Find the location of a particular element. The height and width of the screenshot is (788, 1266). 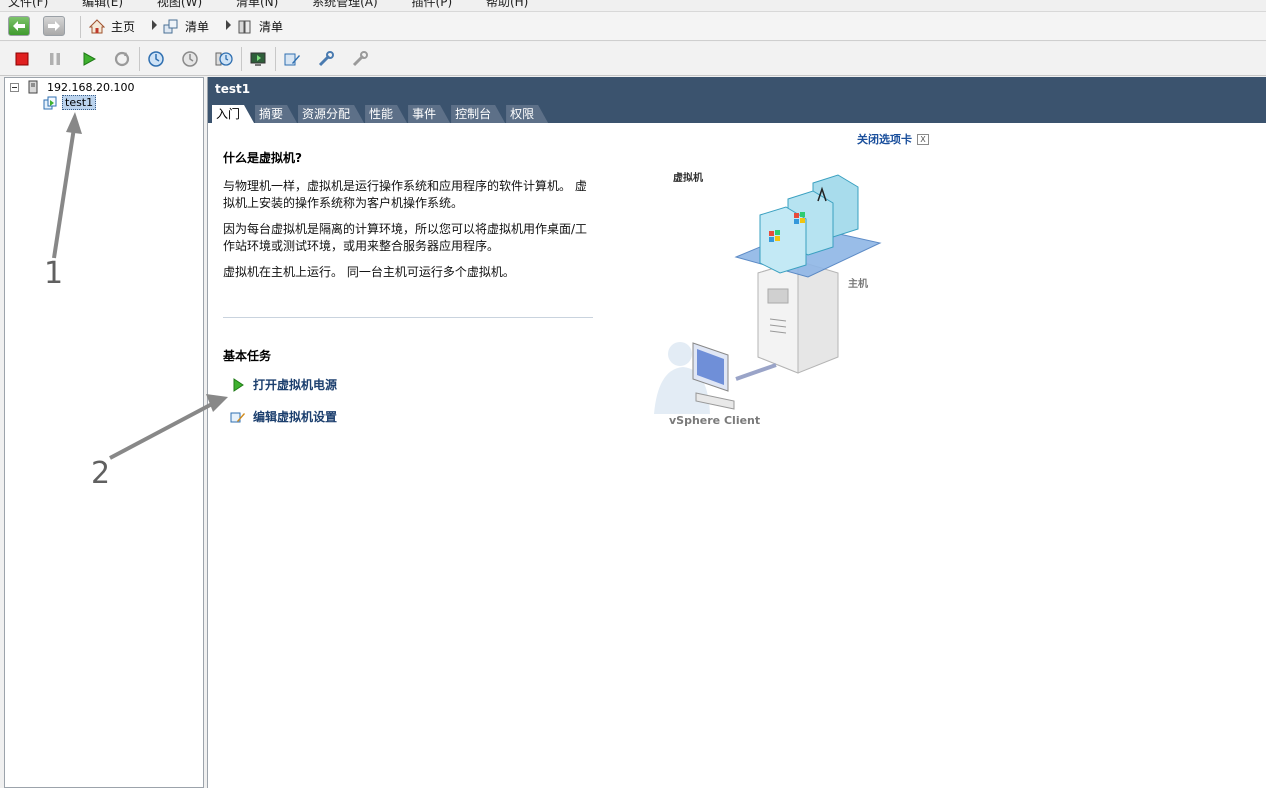

inventory-tree: 192.168.20.100 test1 is located at coordinates (104, 432).